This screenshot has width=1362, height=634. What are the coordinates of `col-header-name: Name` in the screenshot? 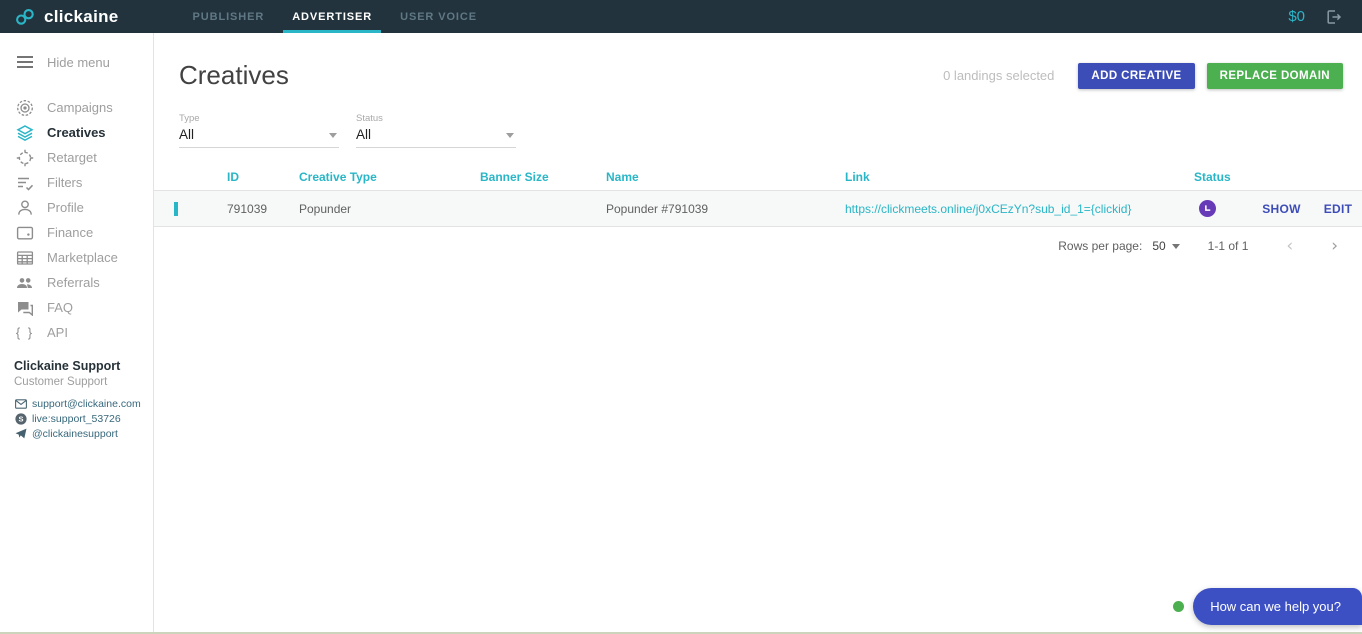 It's located at (622, 176).